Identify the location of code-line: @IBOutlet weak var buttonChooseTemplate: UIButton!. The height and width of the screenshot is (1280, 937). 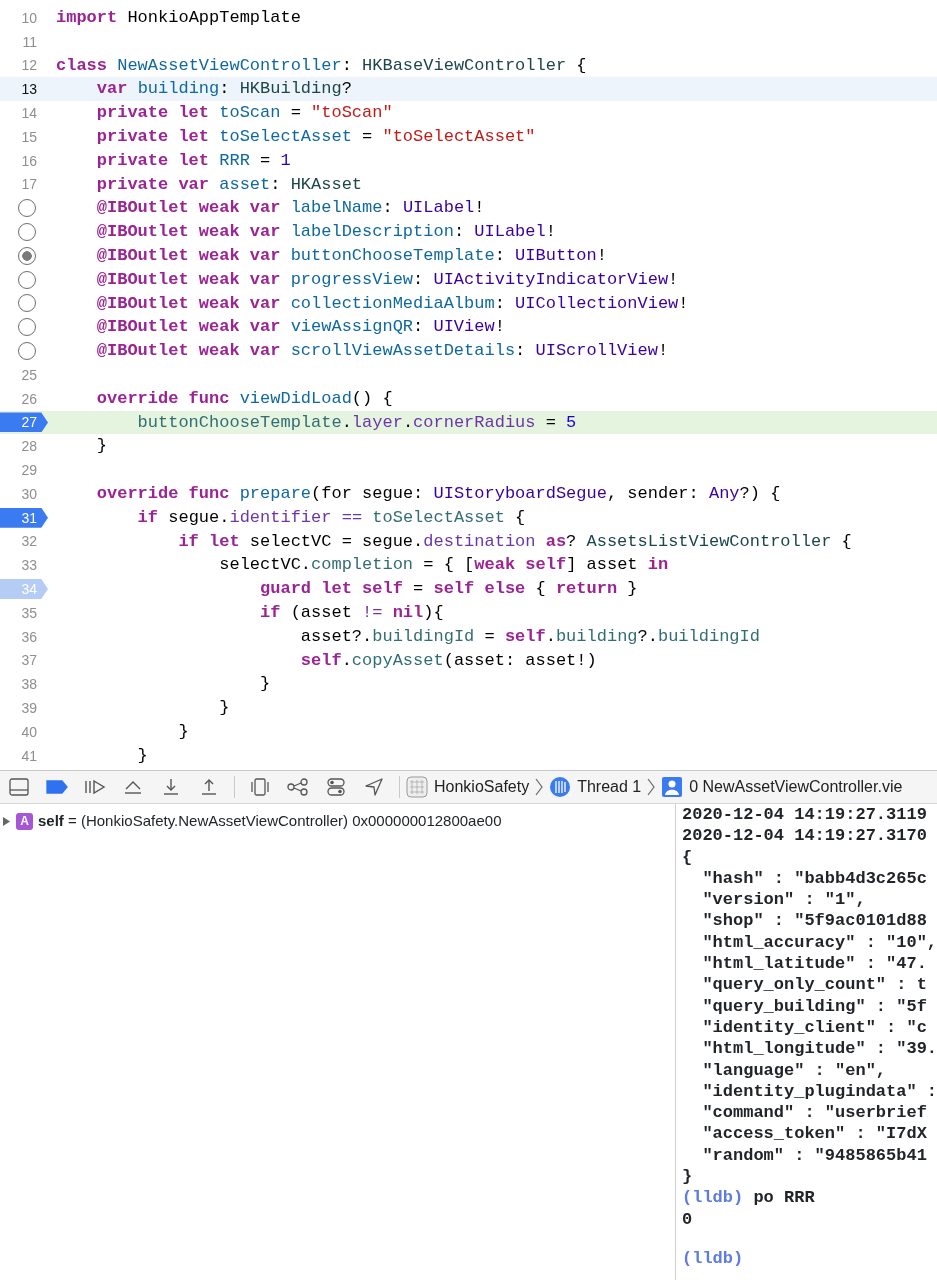
(351, 255).